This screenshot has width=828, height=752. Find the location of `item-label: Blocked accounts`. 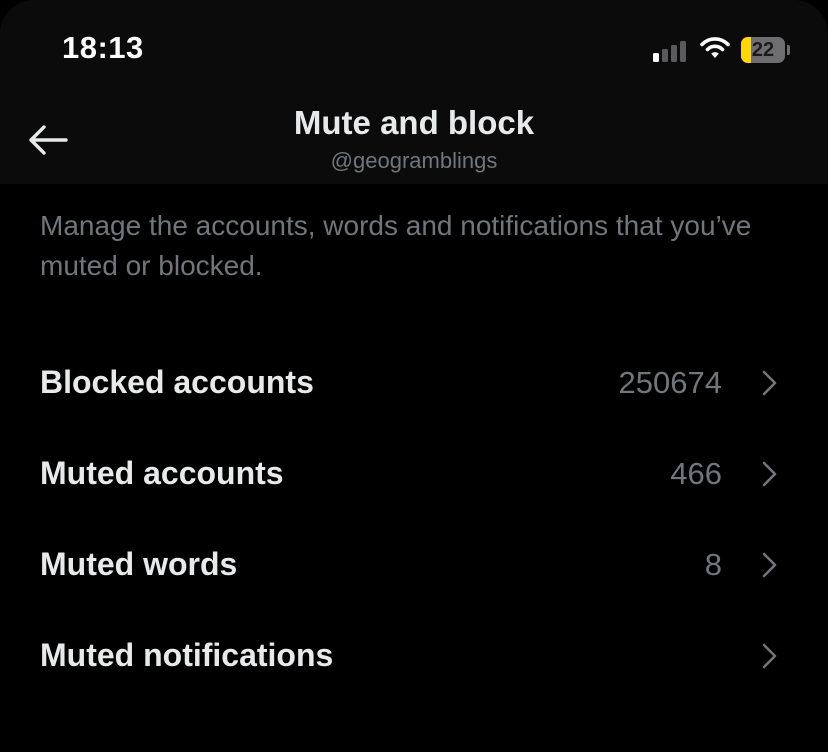

item-label: Blocked accounts is located at coordinates (177, 382).